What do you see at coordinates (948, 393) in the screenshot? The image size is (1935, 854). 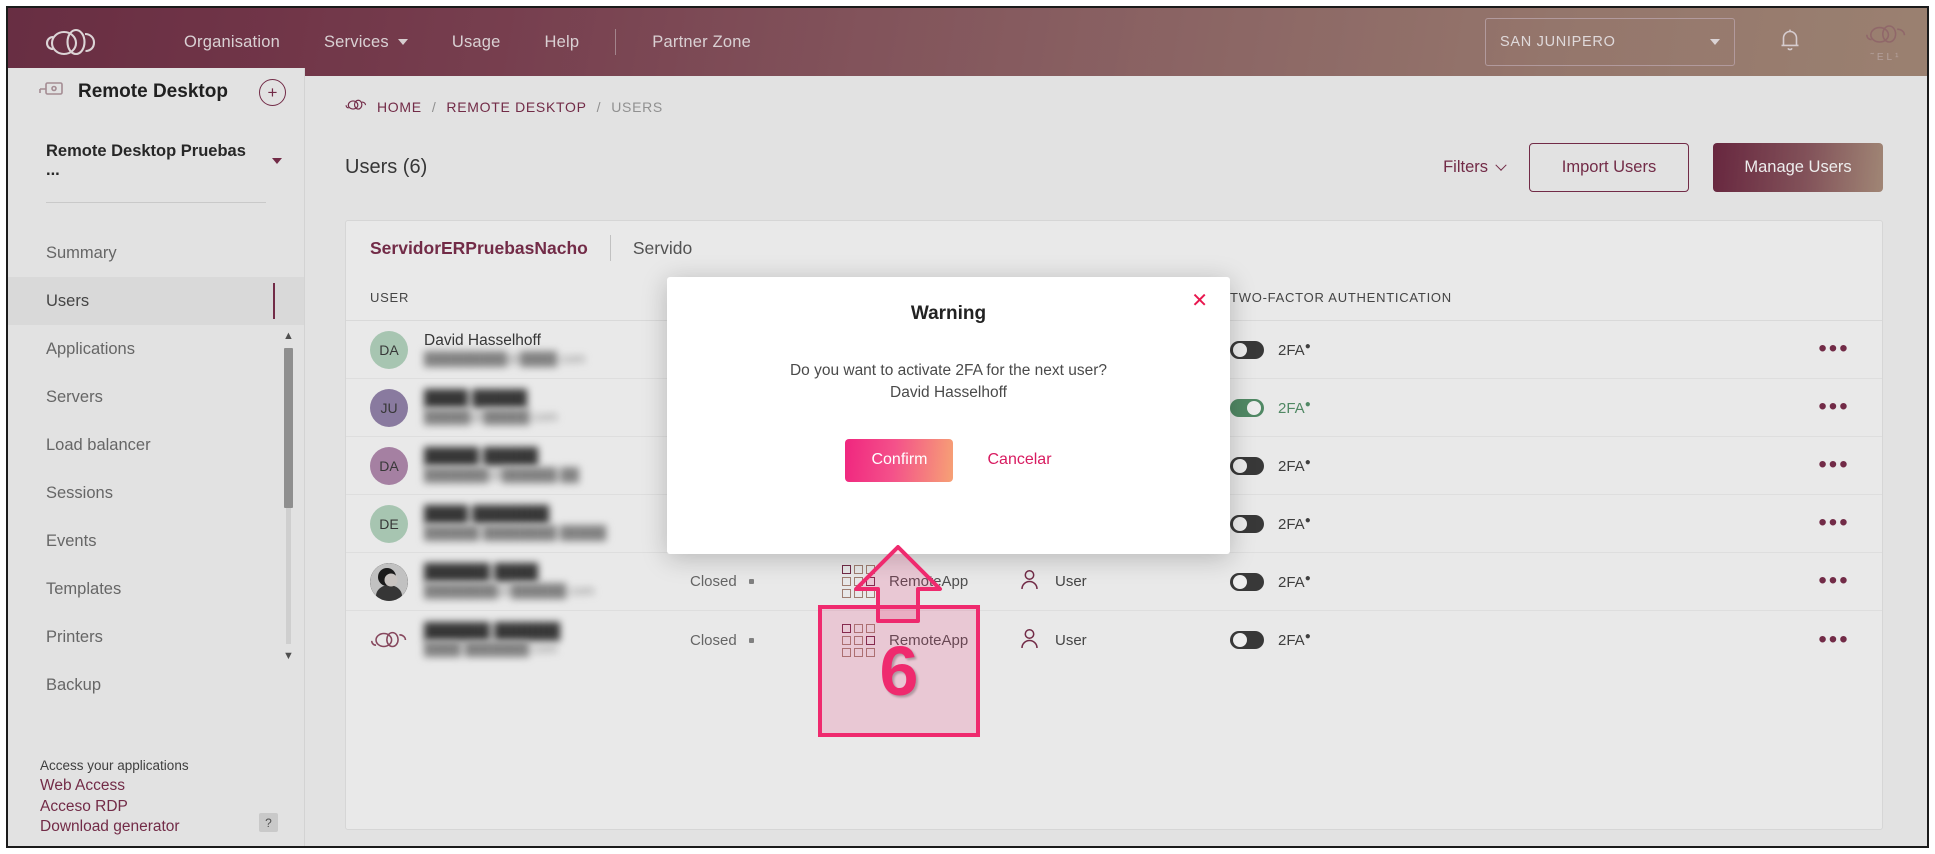 I see `modal-message-line2: David Hasselhoff` at bounding box center [948, 393].